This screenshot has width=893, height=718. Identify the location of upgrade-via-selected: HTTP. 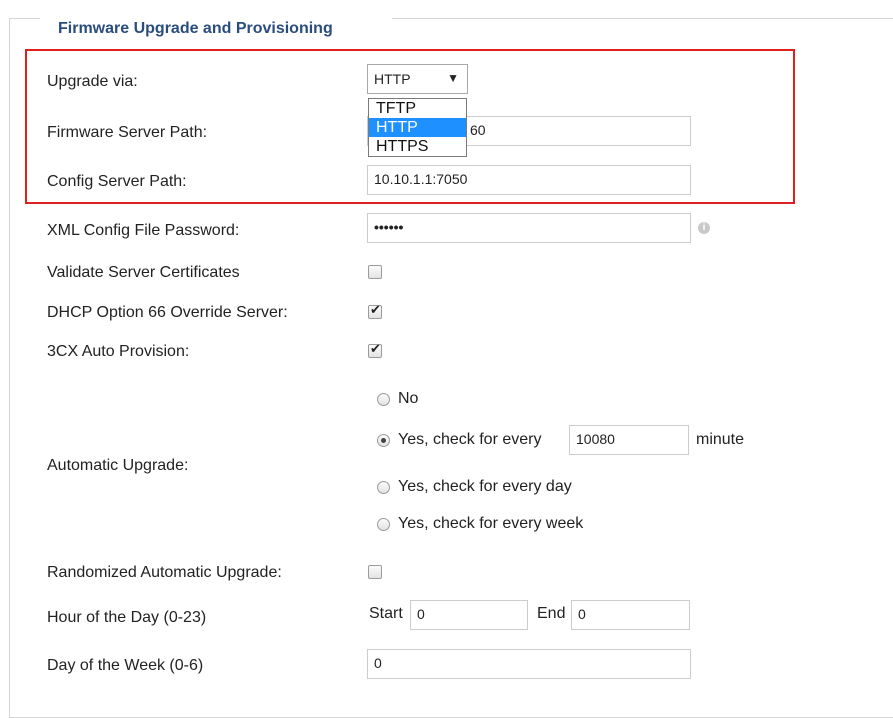
(392, 79).